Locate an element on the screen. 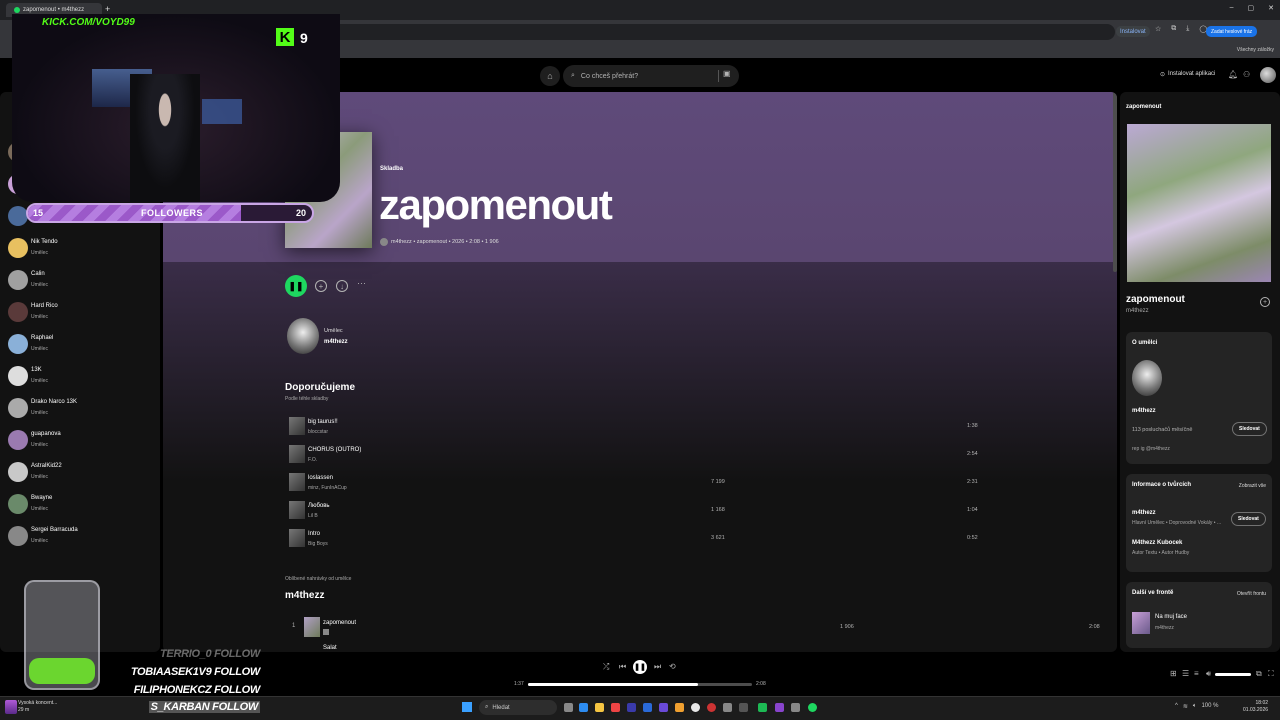 The width and height of the screenshot is (1280, 720). credit-name: M4thezz Kubocek is located at coordinates (1157, 543).